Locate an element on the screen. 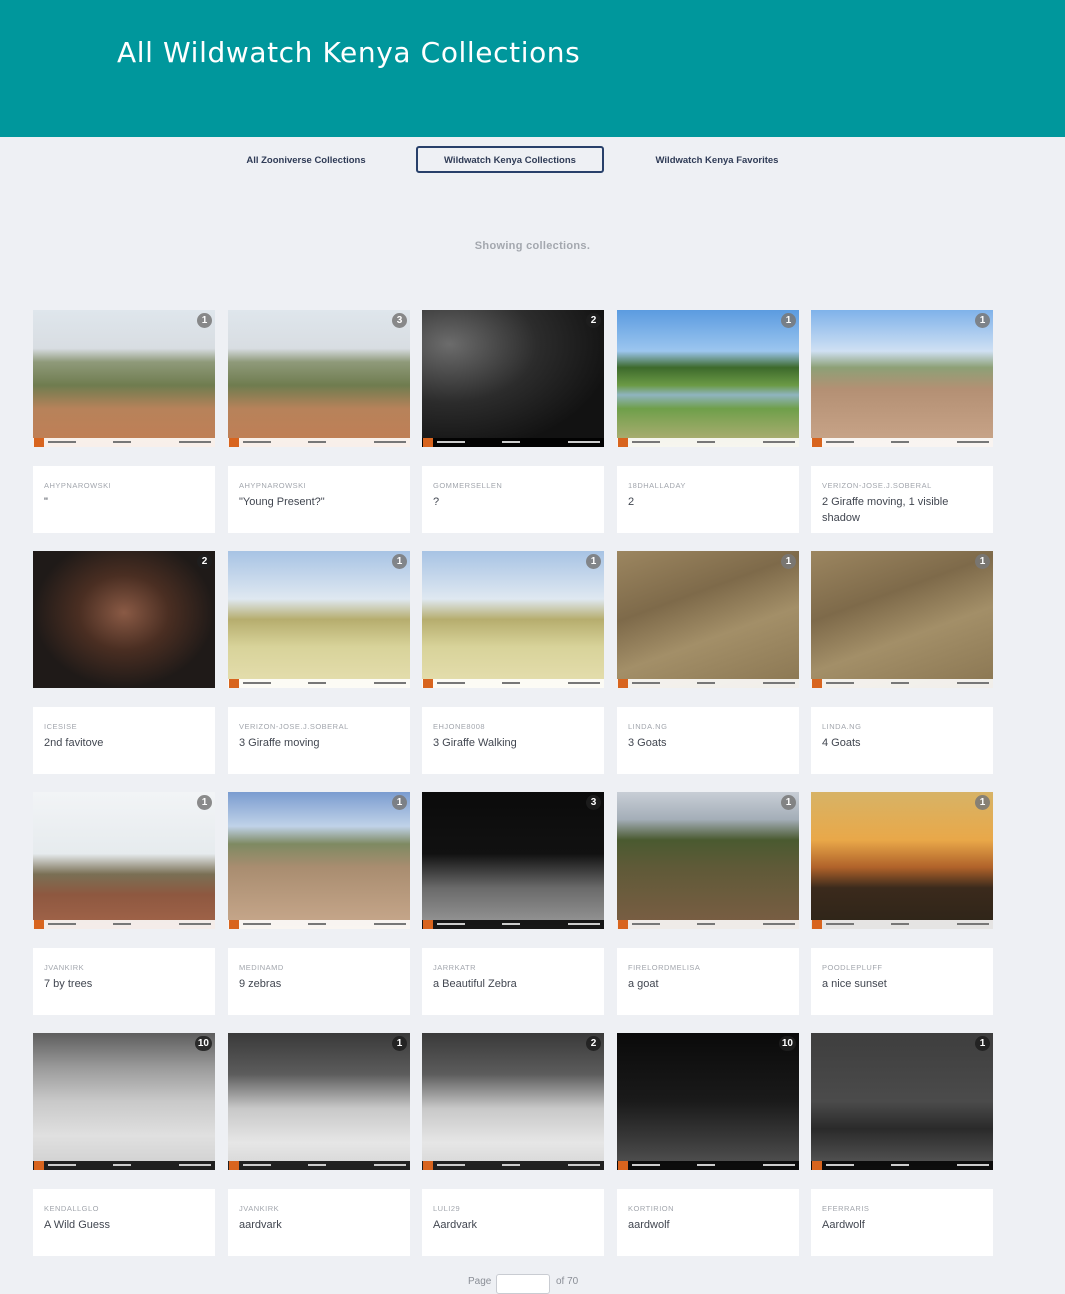 The image size is (1065, 1294). collection-info: LINDA.NG 4 Goats is located at coordinates (902, 740).